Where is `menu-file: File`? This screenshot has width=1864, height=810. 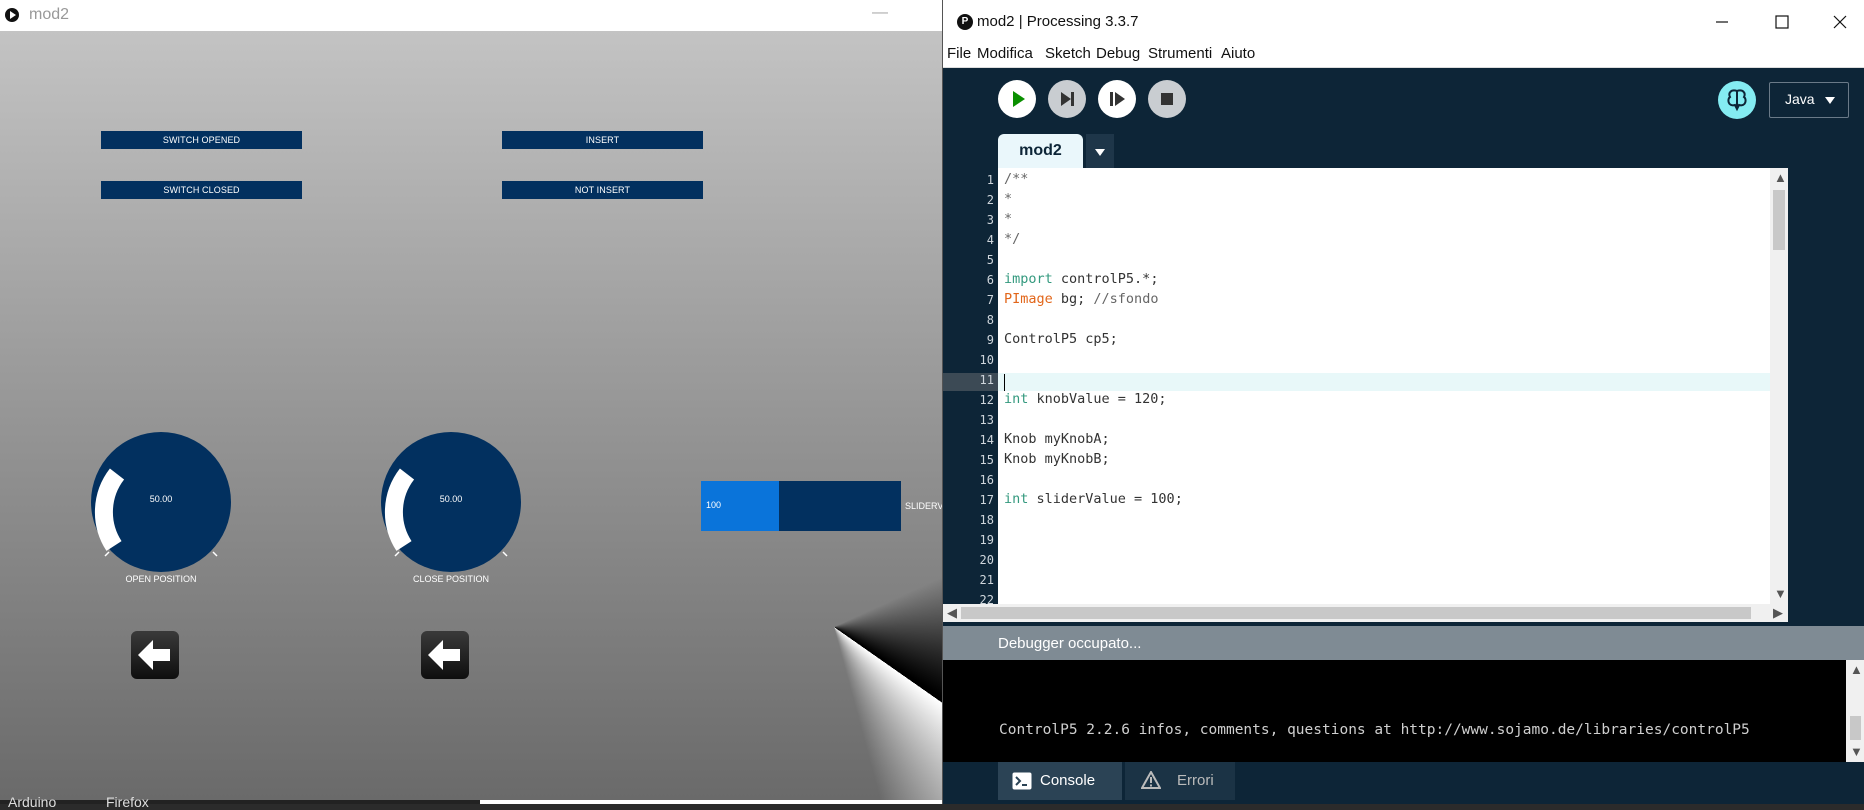 menu-file: File is located at coordinates (959, 53).